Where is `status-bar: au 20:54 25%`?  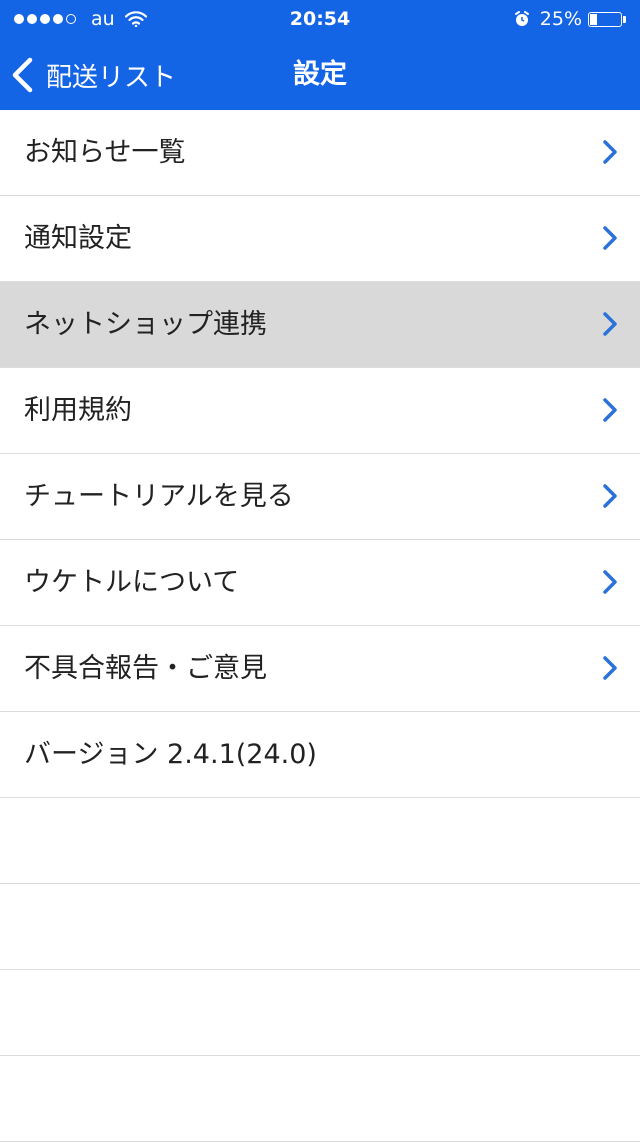
status-bar: au 20:54 25% is located at coordinates (320, 20).